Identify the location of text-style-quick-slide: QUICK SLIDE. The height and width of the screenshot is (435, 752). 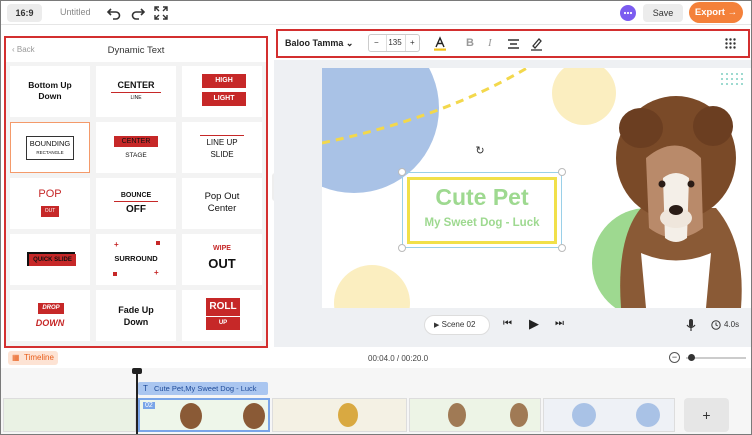
(50, 259).